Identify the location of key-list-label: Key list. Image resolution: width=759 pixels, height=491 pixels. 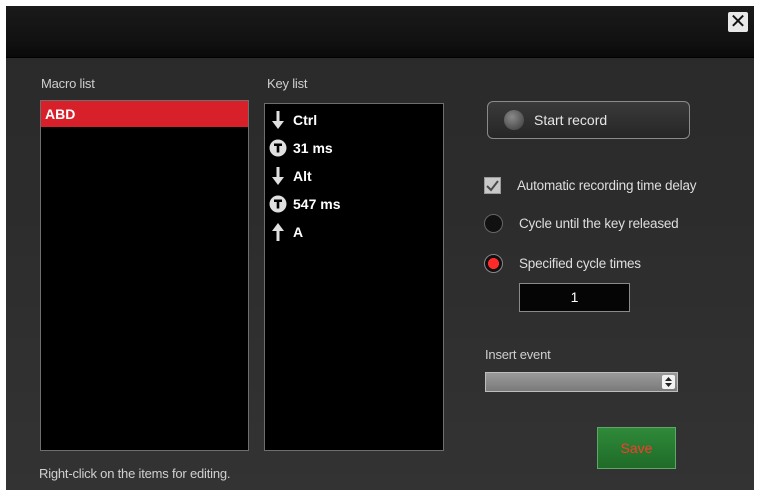
(287, 83).